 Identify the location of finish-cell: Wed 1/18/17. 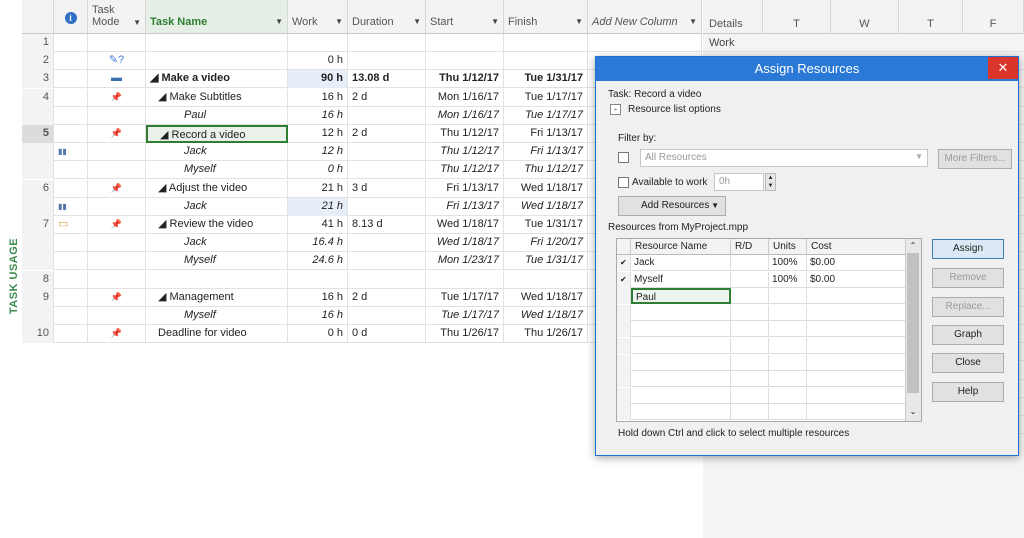
(546, 316).